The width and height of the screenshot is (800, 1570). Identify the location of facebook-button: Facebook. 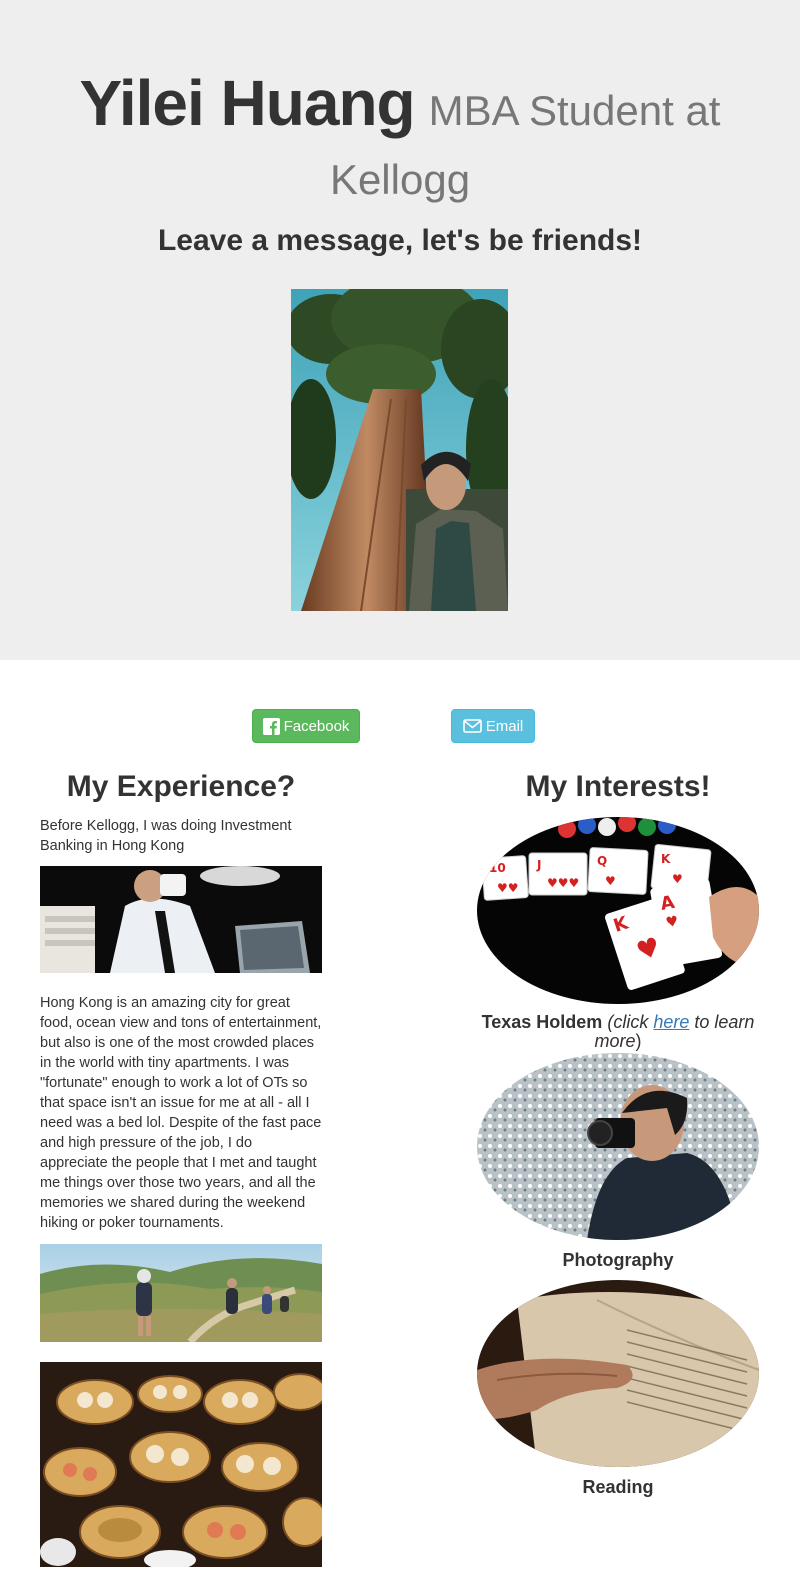
(306, 726).